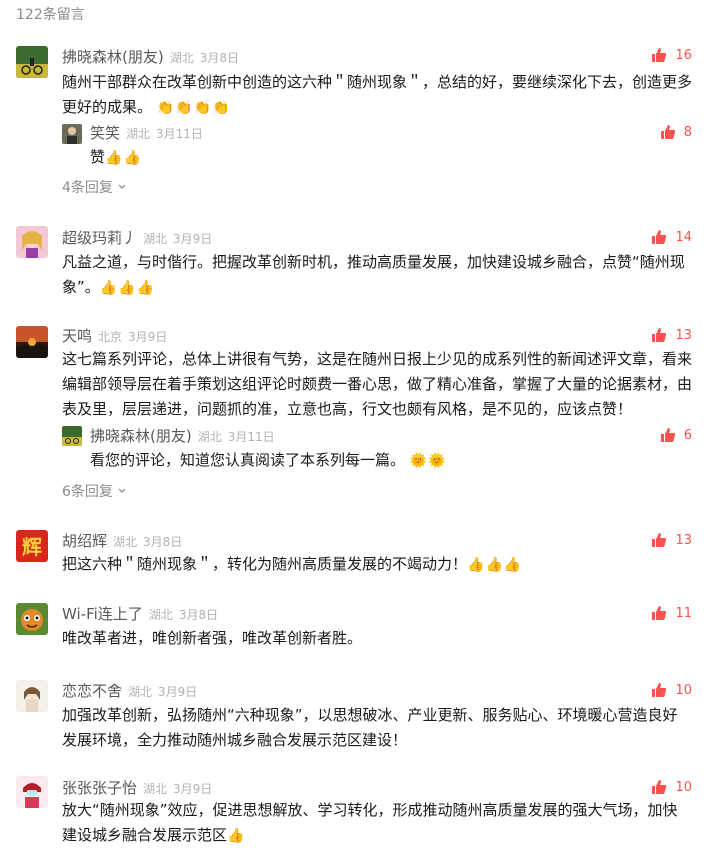 The height and width of the screenshot is (859, 716). Describe the element at coordinates (292, 564) in the screenshot. I see `comment-text: 把这六种＂随州现象＂，转化为随州高质量发展的不竭动力！👍👍👍` at that location.